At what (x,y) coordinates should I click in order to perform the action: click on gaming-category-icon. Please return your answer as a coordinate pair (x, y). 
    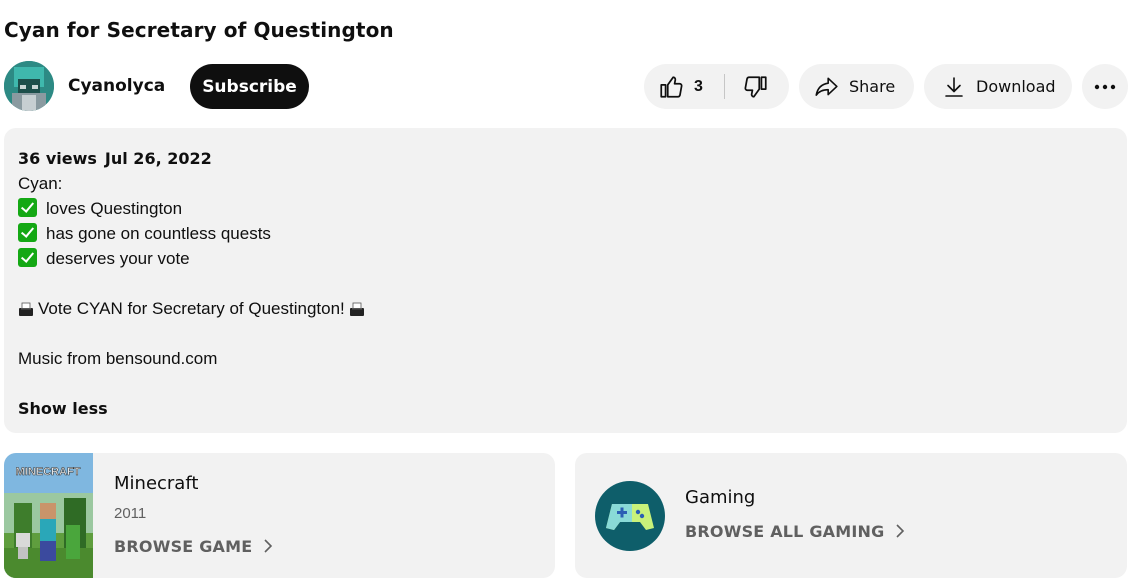
    Looking at the image, I should click on (630, 516).